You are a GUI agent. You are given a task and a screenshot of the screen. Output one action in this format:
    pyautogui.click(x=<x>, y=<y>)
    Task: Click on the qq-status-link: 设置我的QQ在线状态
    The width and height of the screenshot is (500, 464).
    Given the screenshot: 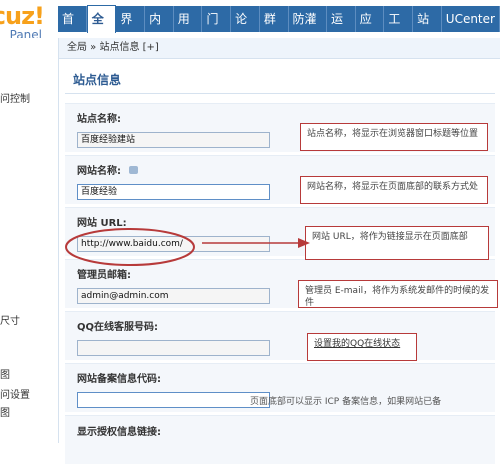 What is the action you would take?
    pyautogui.click(x=362, y=347)
    